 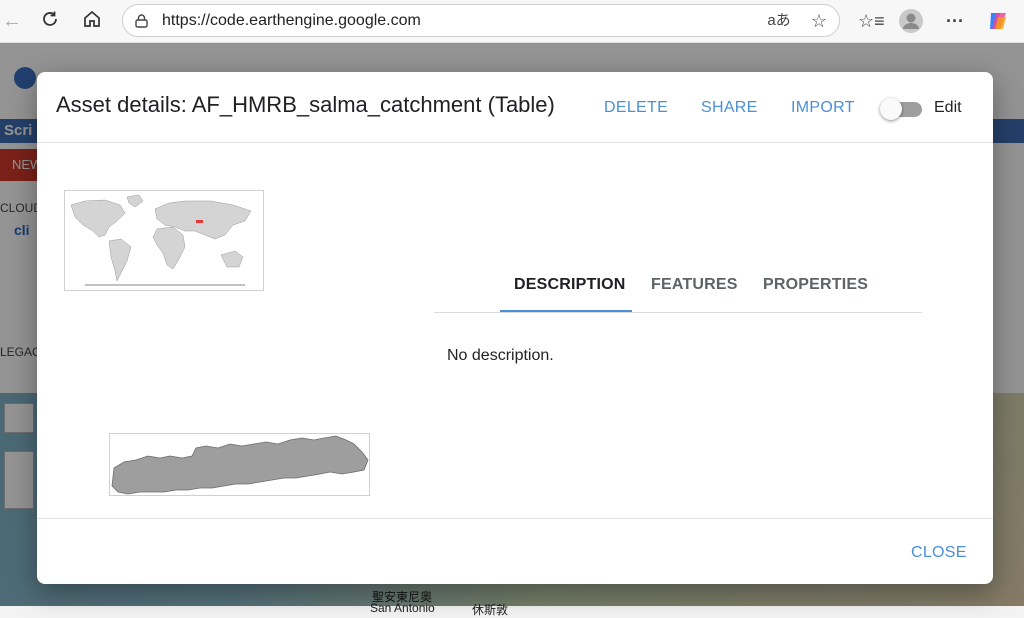 What do you see at coordinates (998, 21) in the screenshot?
I see `copilot-icon` at bounding box center [998, 21].